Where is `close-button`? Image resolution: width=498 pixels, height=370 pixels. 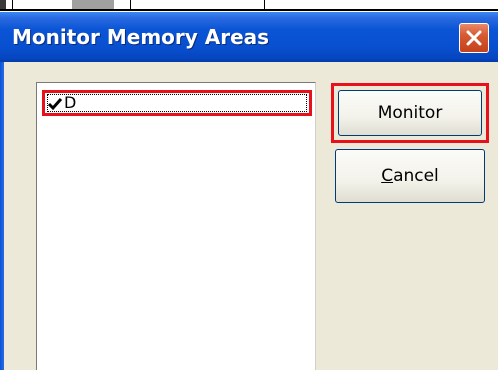
close-button is located at coordinates (474, 38).